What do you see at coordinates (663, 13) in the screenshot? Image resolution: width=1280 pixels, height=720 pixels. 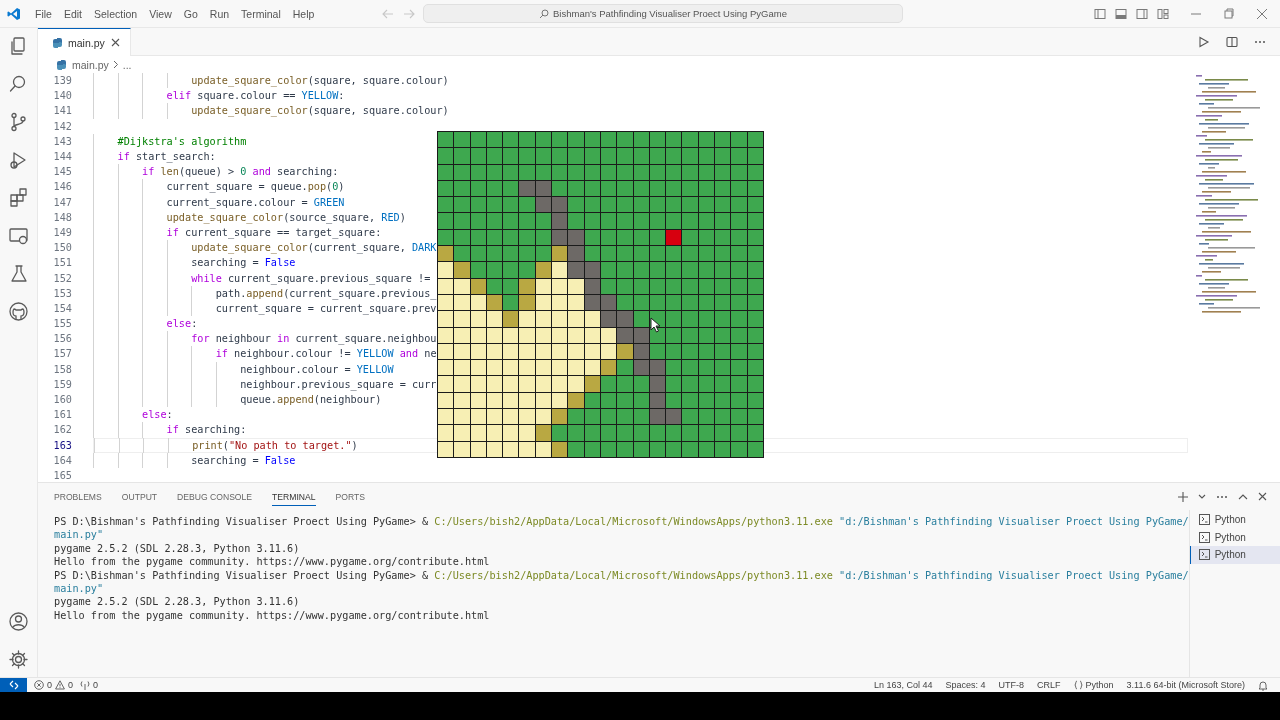 I see `command-center-search: Bishman's Pathfinding Visualiser Proect Using PyGame` at bounding box center [663, 13].